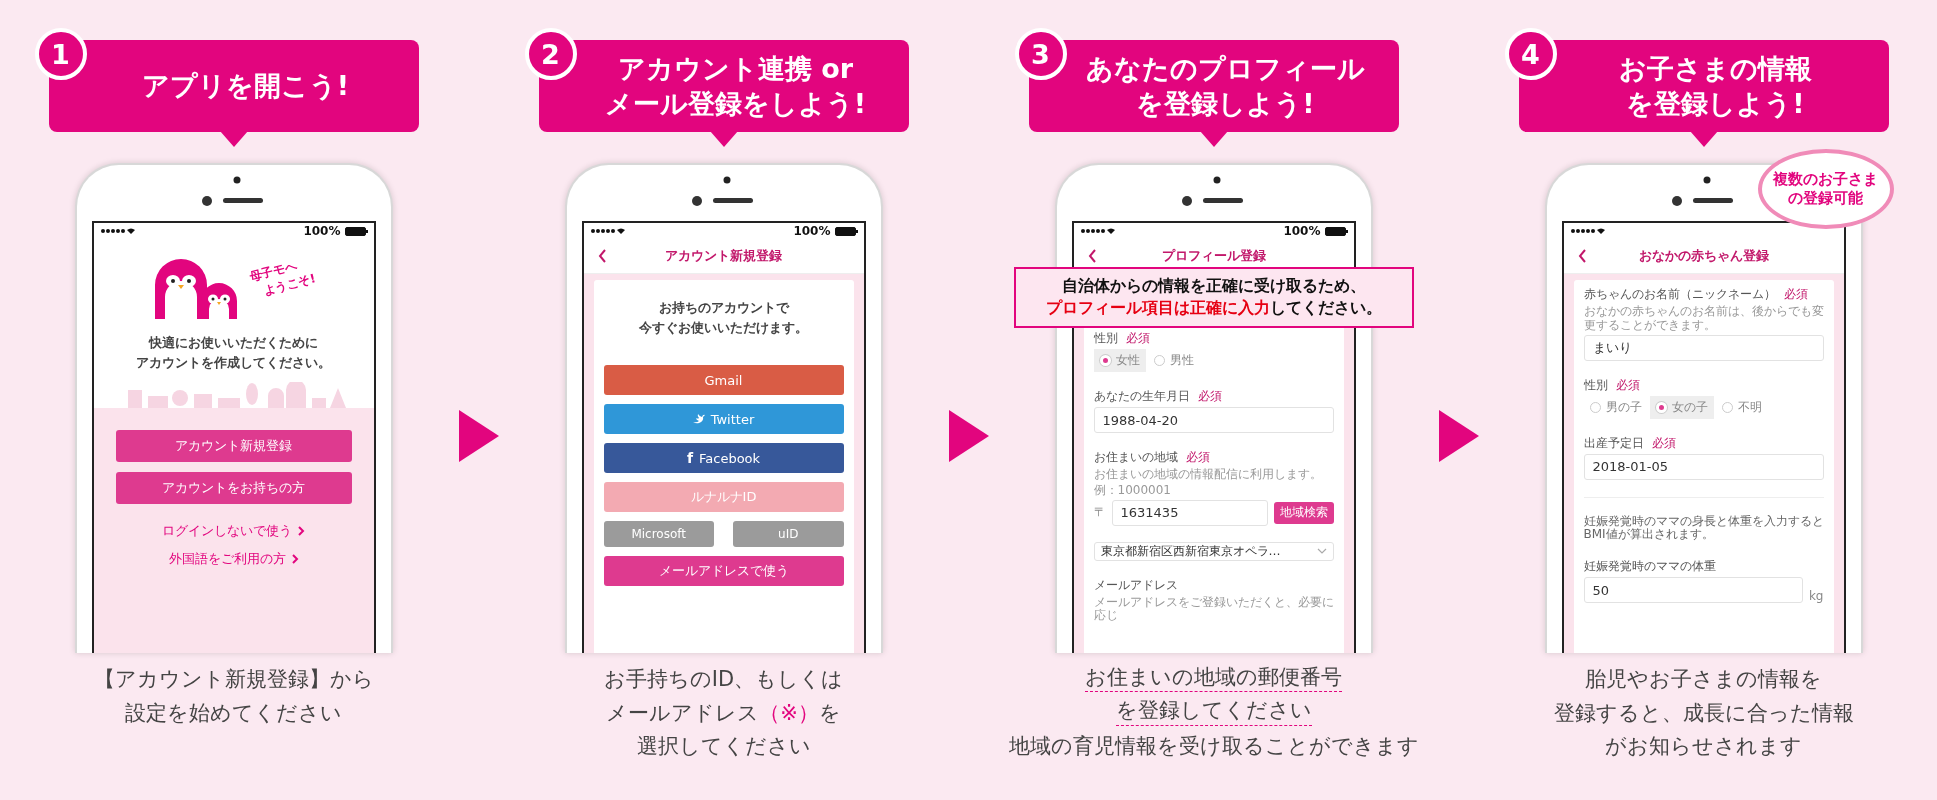 The image size is (1937, 800). Describe the element at coordinates (1703, 347) in the screenshot. I see `text-input: まいり` at that location.